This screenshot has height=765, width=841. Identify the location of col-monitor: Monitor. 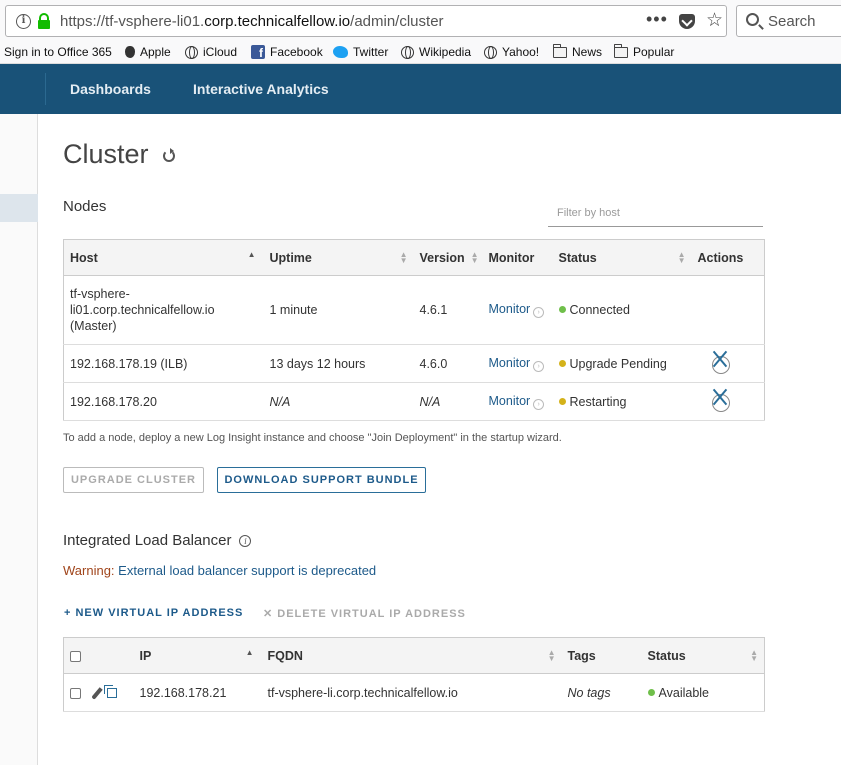
(517, 257).